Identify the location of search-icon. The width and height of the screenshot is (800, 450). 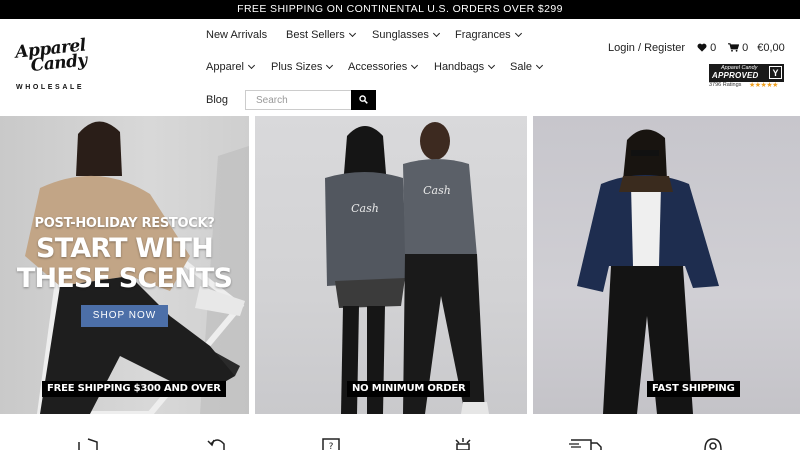
(363, 99).